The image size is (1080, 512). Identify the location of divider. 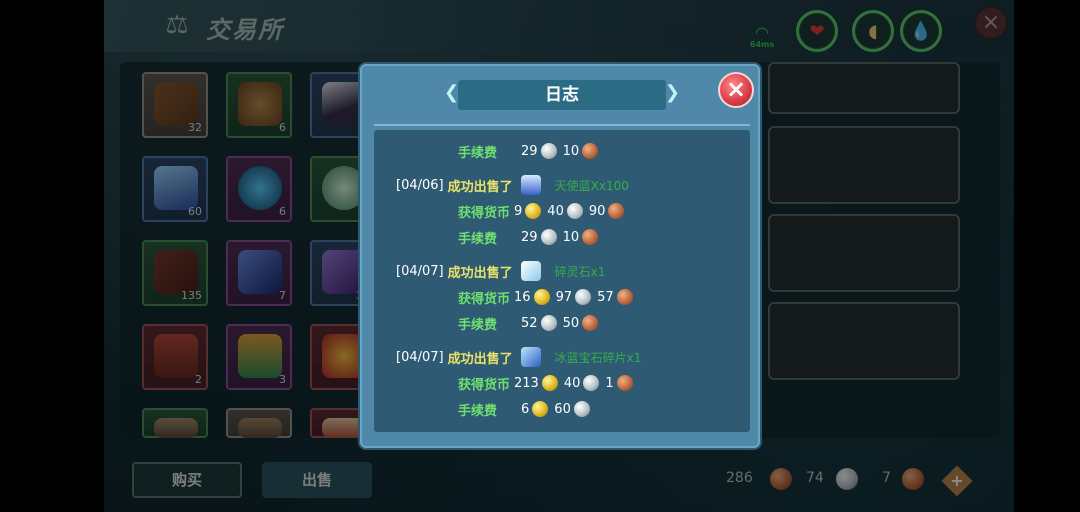
(562, 125).